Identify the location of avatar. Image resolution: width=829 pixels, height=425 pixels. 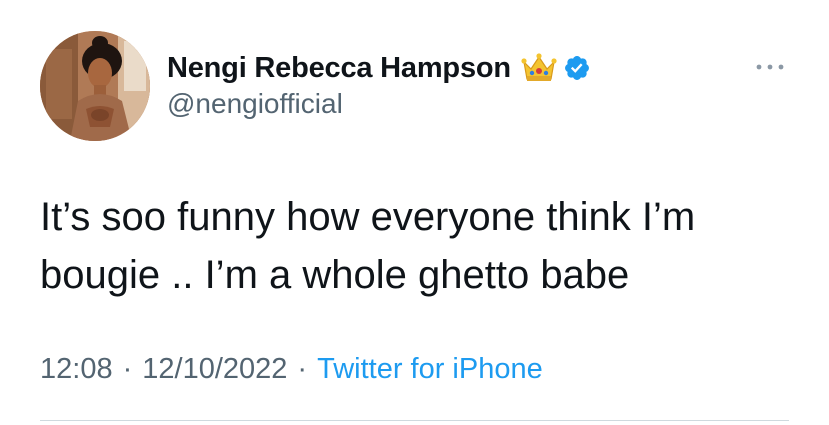
(95, 86).